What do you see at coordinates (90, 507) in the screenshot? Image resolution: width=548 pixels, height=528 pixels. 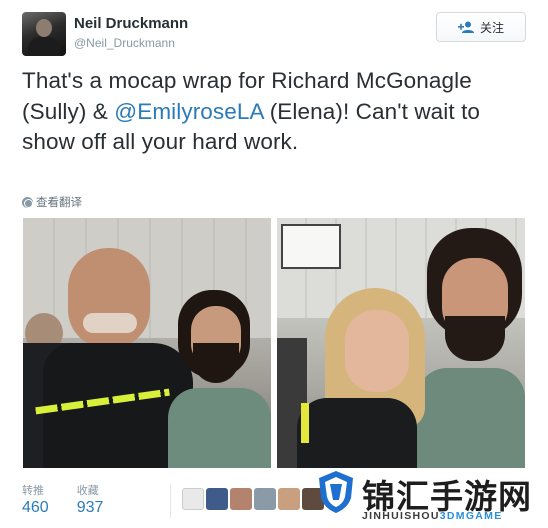 I see `likes-count: 937` at bounding box center [90, 507].